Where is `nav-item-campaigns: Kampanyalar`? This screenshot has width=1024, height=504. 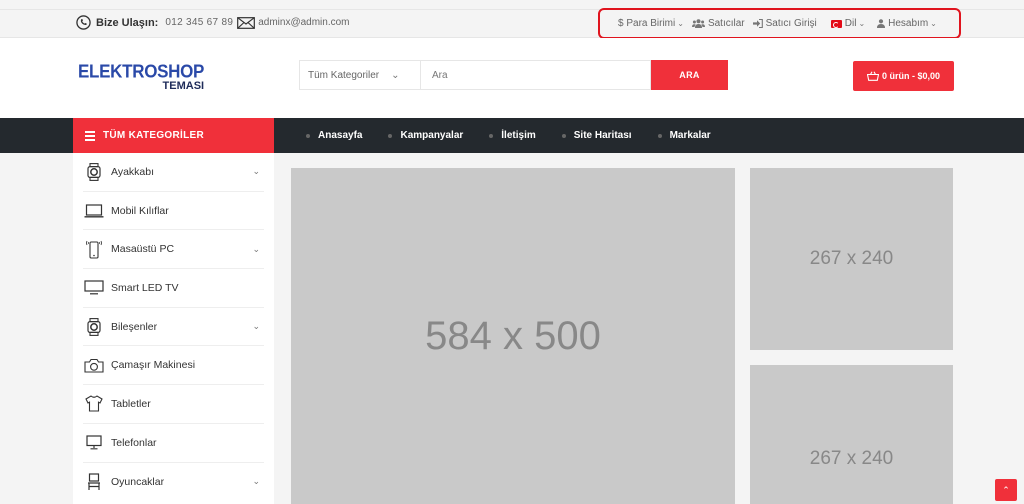
nav-item-campaigns: Kampanyalar is located at coordinates (425, 135).